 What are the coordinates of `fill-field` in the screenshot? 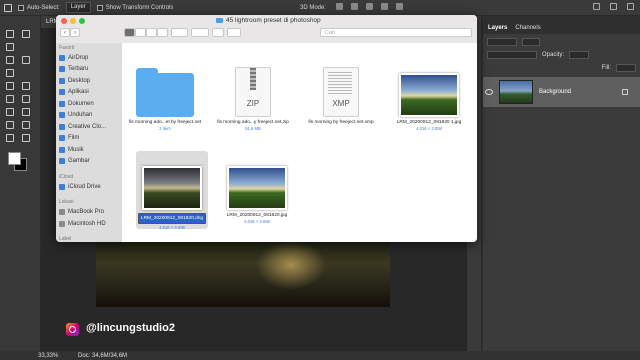 It's located at (626, 68).